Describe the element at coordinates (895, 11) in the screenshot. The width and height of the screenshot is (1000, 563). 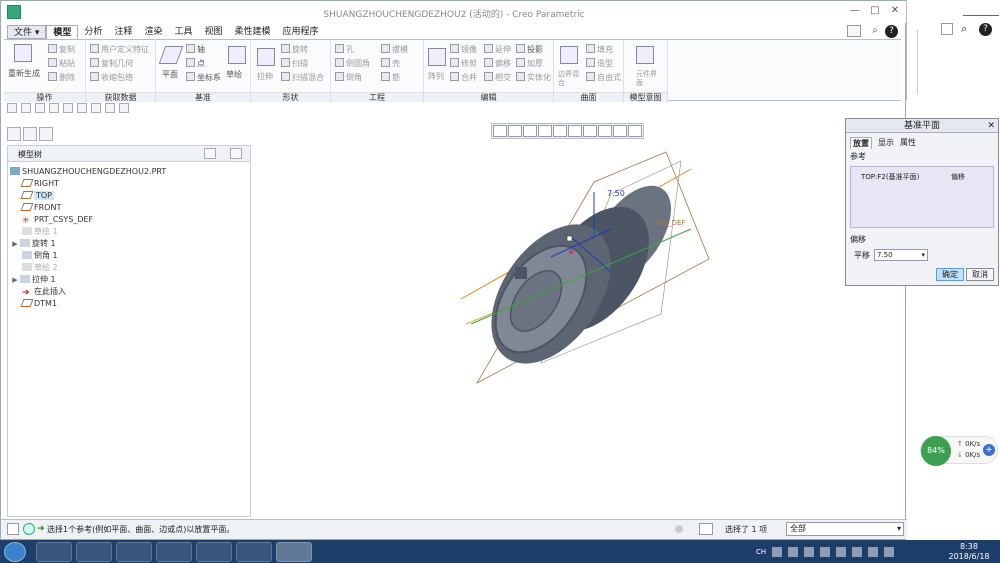
I see `close-button: ✕` at that location.